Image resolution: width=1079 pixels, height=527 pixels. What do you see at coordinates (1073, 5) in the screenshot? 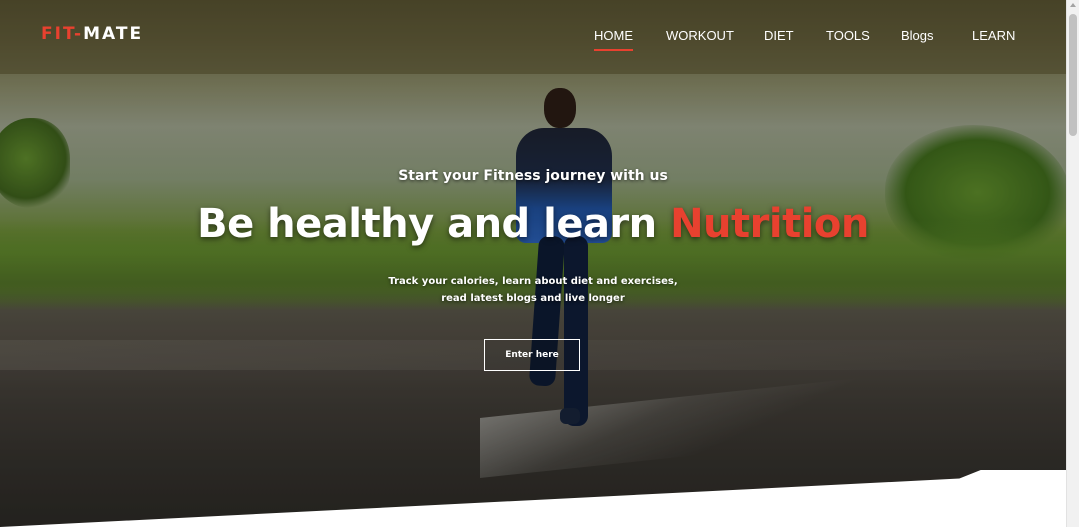
I see `scroll-up-arrow-icon` at bounding box center [1073, 5].